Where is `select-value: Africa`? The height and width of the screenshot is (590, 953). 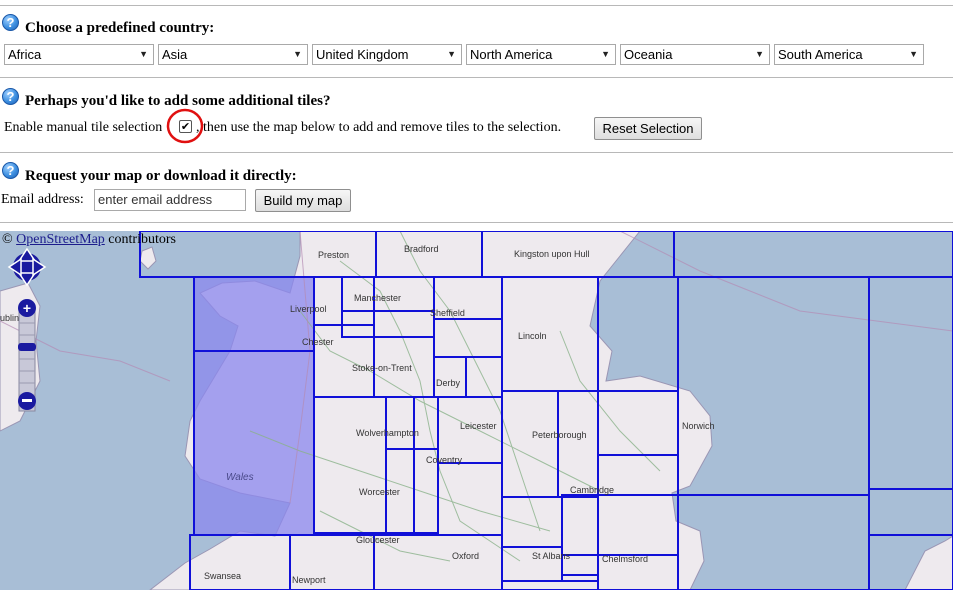
select-value: Africa is located at coordinates (25, 54).